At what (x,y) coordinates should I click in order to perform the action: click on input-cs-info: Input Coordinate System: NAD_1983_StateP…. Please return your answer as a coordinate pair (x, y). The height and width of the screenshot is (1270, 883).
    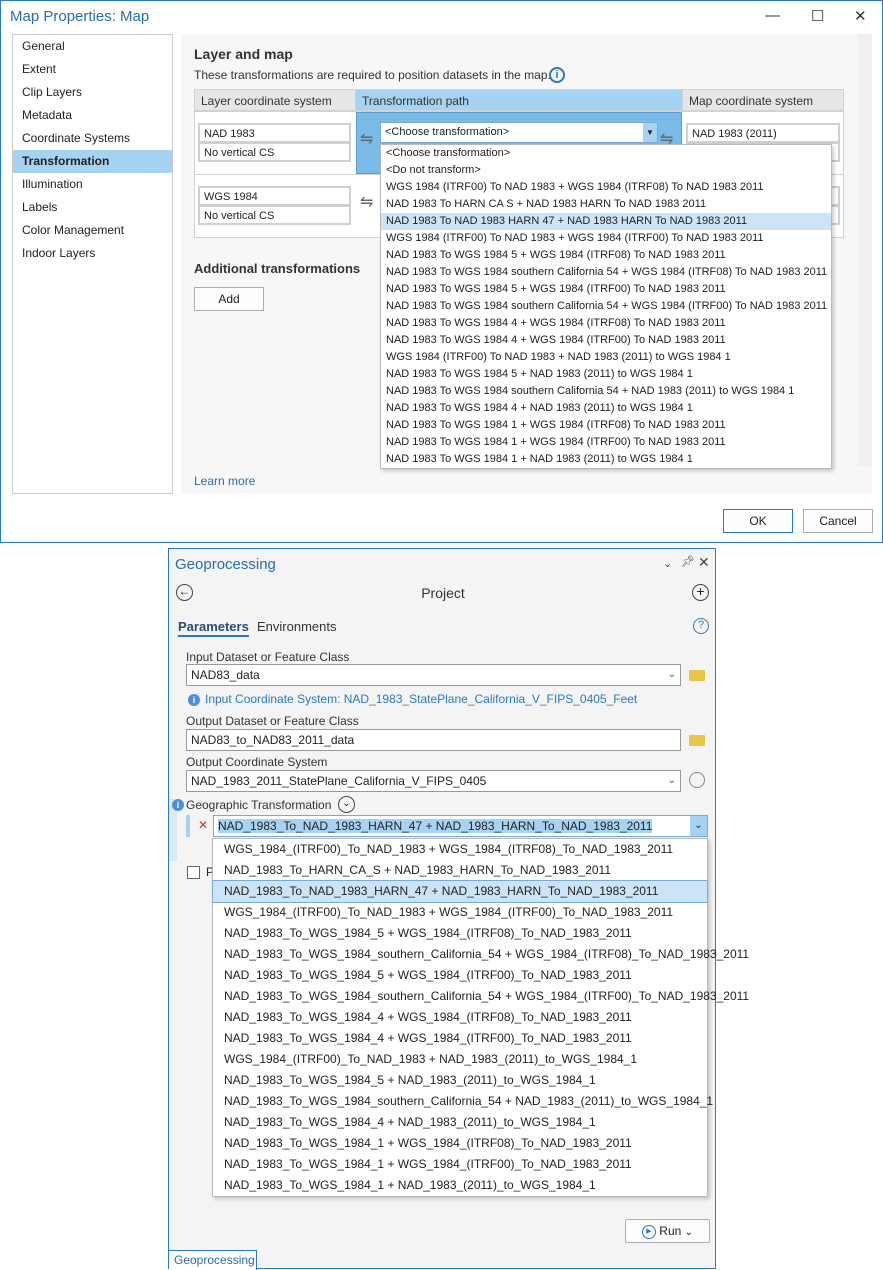
    Looking at the image, I should click on (421, 699).